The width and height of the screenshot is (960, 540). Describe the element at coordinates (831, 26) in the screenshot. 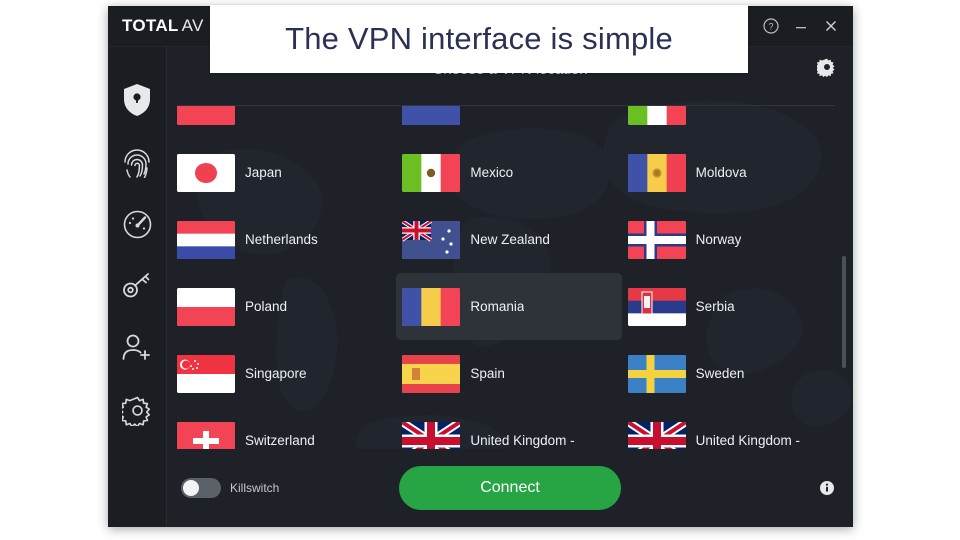

I see `close-icon` at that location.